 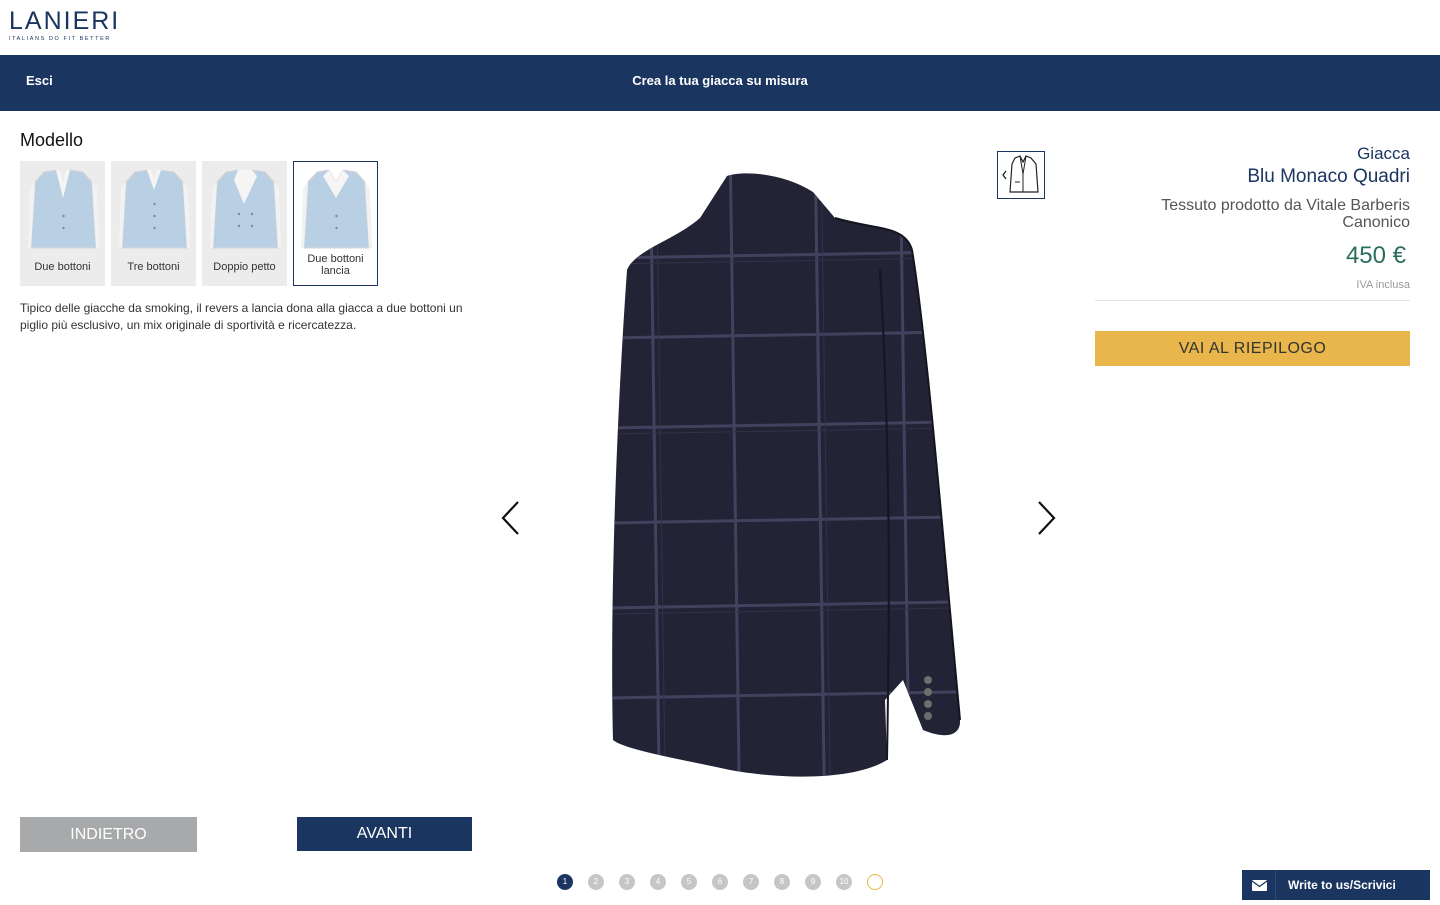 I want to click on chevron-left-icon, so click(x=510, y=518).